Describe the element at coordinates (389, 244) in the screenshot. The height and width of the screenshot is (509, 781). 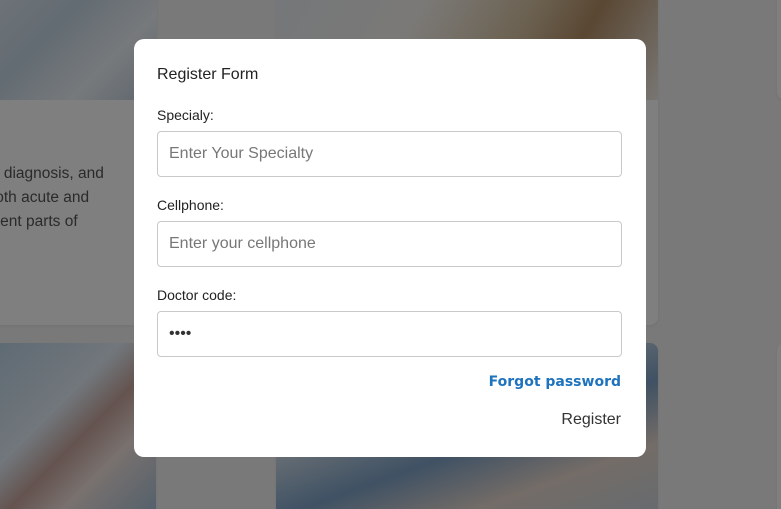
I see `cellphone-input` at that location.